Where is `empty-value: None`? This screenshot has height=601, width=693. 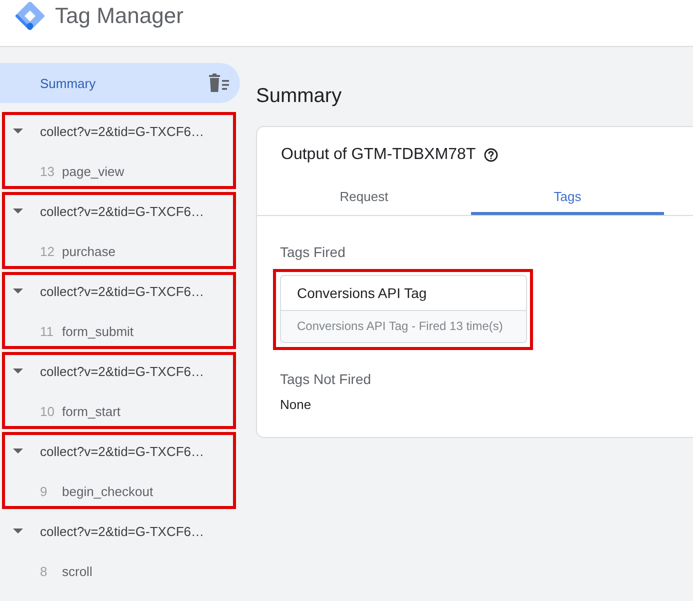 empty-value: None is located at coordinates (296, 405).